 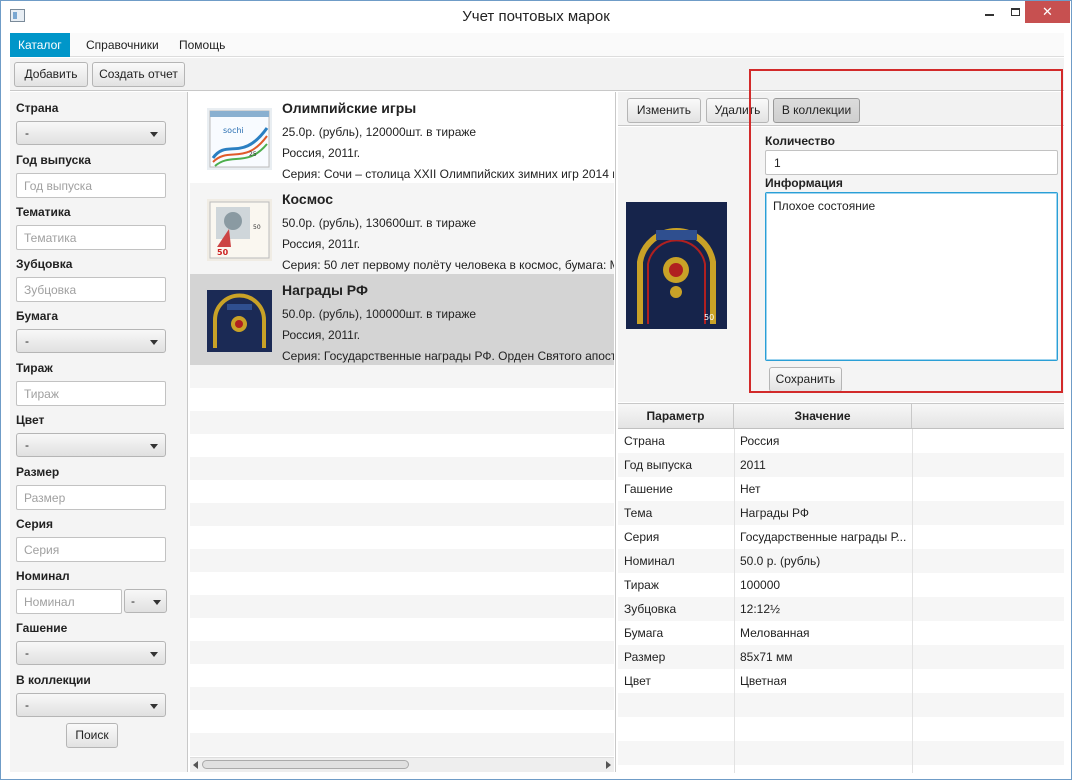 What do you see at coordinates (43, 576) in the screenshot?
I see `nominal-label: Номинал` at bounding box center [43, 576].